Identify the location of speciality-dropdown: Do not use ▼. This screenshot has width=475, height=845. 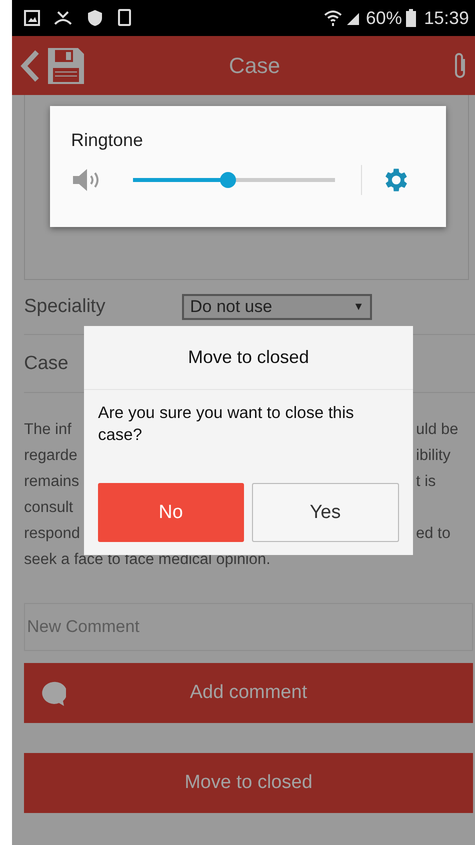
(277, 307).